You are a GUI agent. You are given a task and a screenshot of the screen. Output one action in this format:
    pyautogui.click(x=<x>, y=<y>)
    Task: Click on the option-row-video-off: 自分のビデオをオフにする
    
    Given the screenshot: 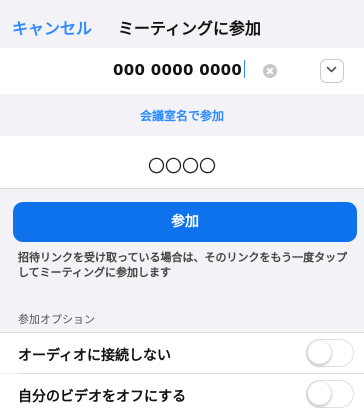 What is the action you would take?
    pyautogui.click(x=182, y=394)
    